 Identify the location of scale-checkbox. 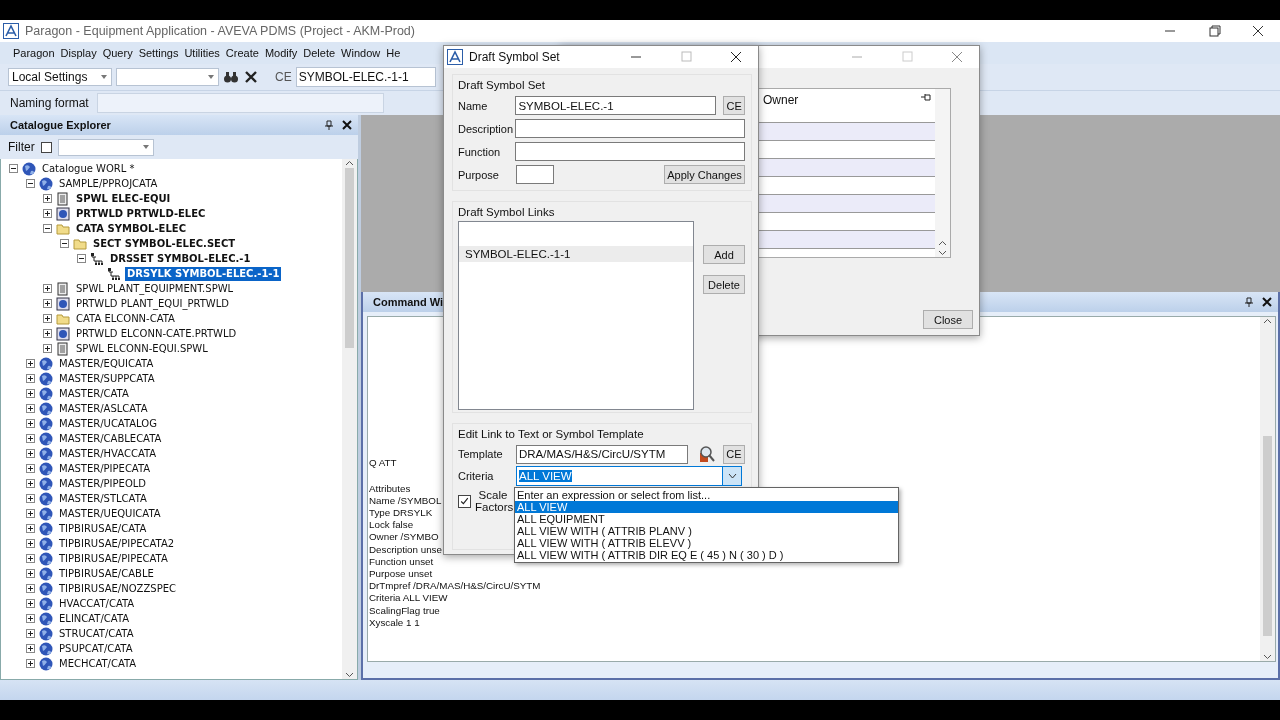
(464, 501).